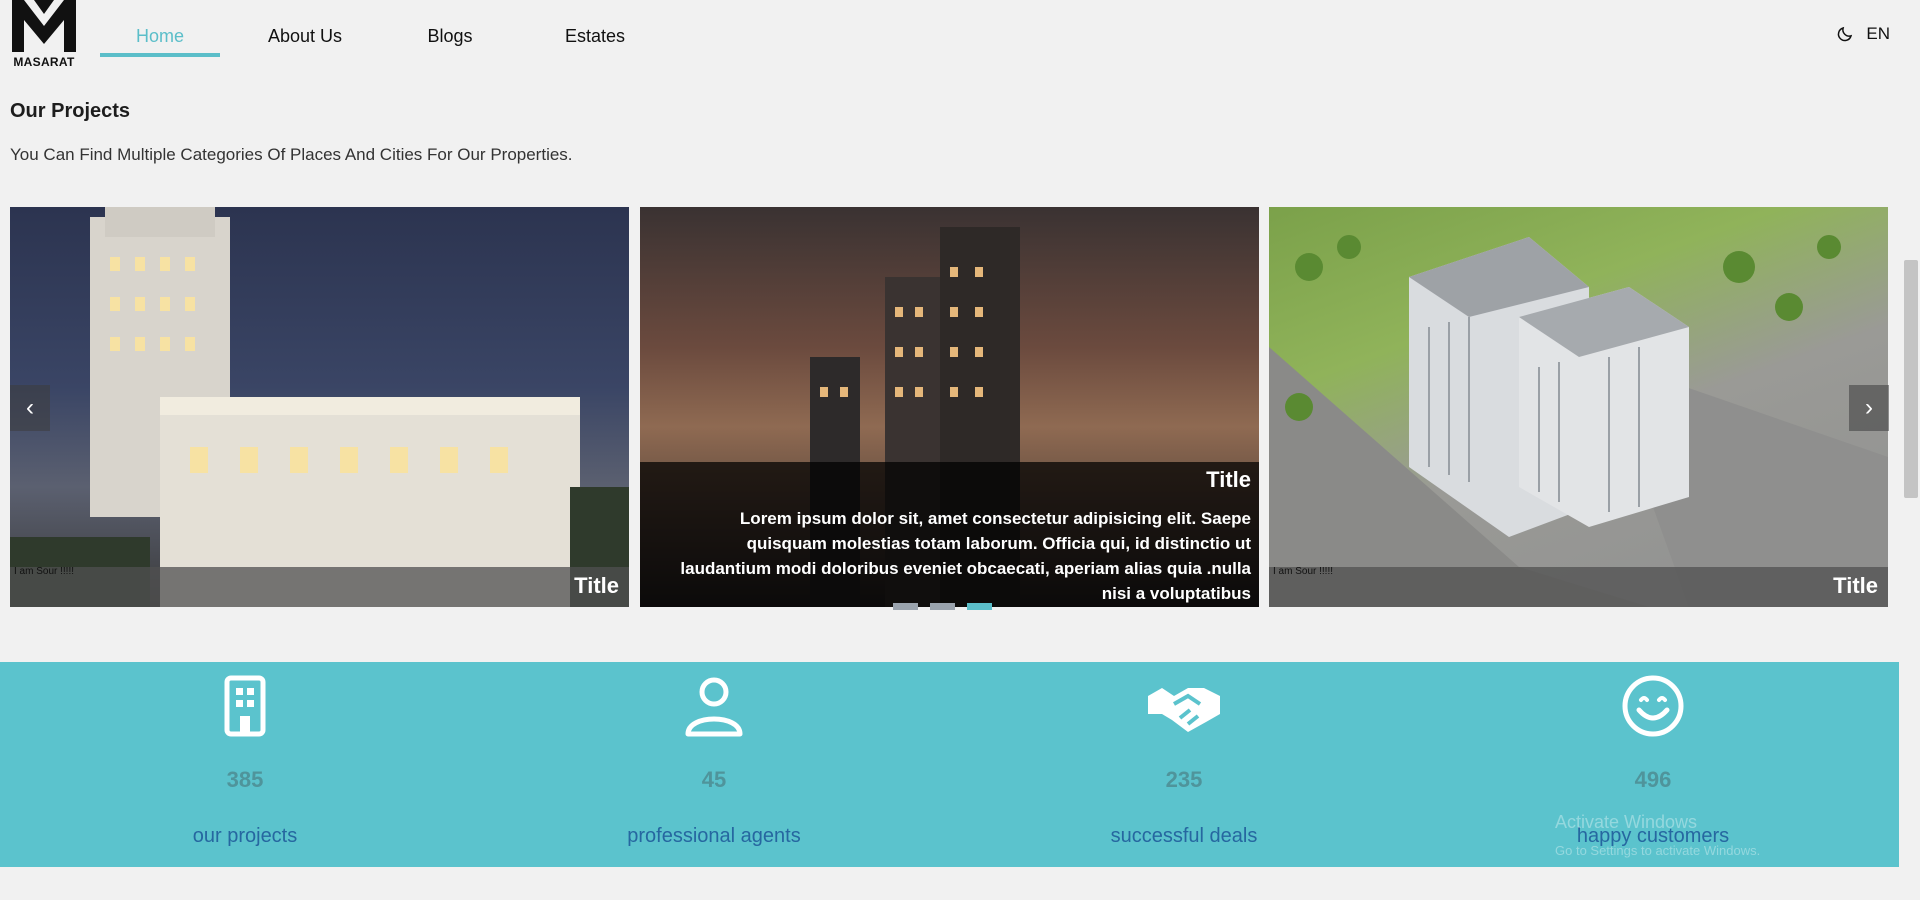 The height and width of the screenshot is (900, 1920). I want to click on chevron-left-icon: ‹, so click(30, 407).